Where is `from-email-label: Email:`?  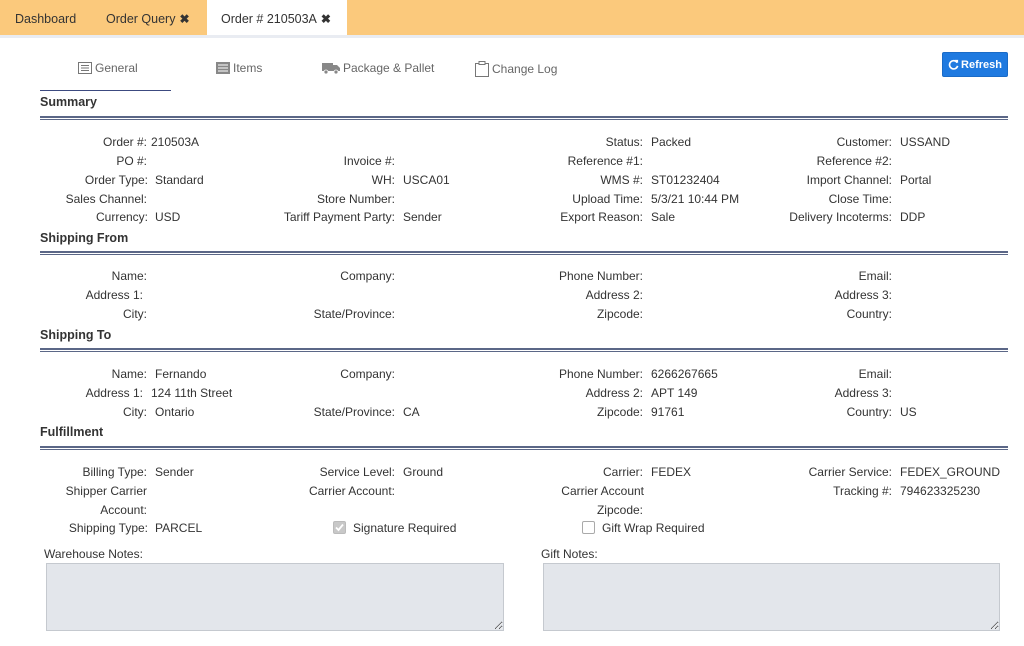 from-email-label: Email: is located at coordinates (875, 276).